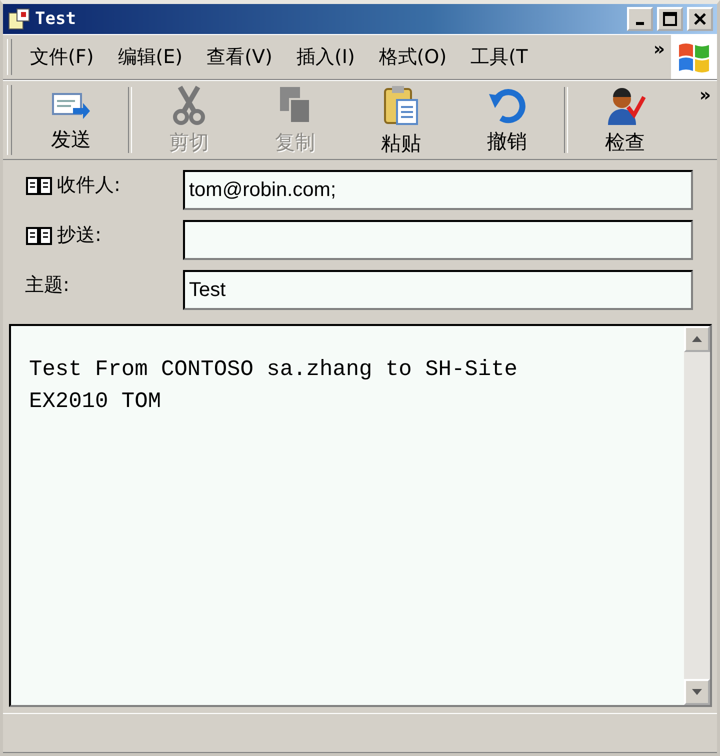 Image resolution: width=720 pixels, height=756 pixels. I want to click on up-arrow-icon, so click(697, 339).